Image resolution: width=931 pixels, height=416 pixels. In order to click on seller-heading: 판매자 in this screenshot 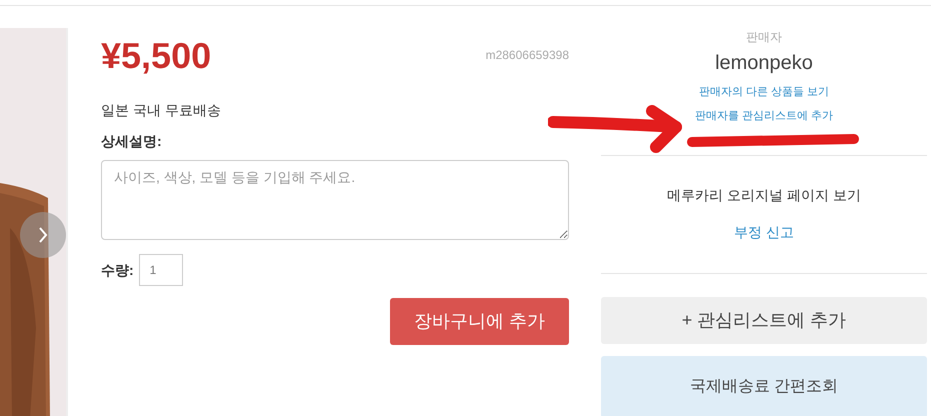, I will do `click(764, 37)`.